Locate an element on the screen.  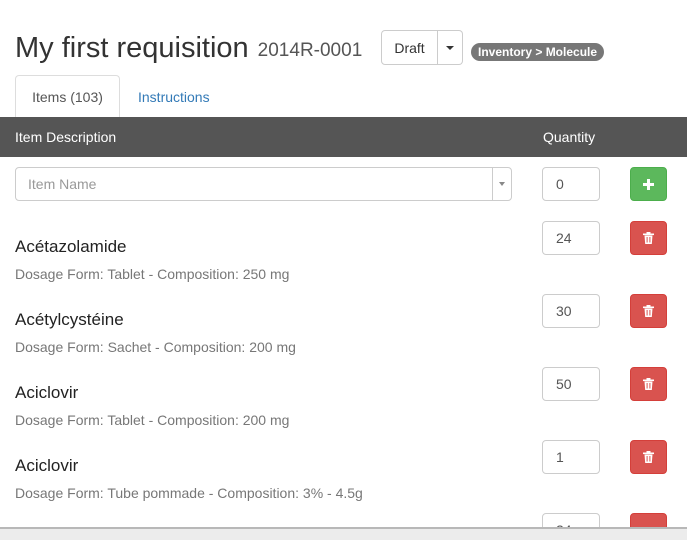
editor-status-bar is located at coordinates (343, 533).